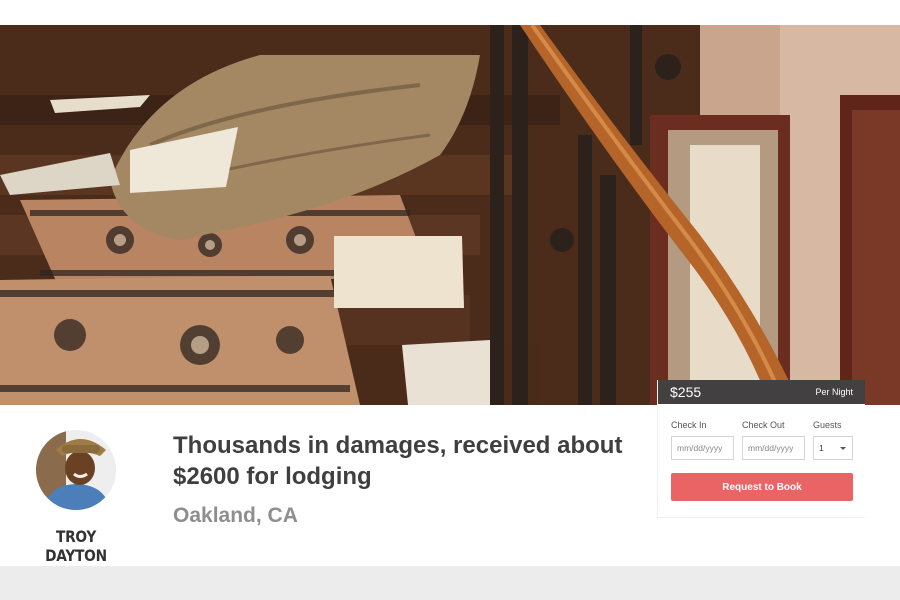 The height and width of the screenshot is (600, 900). I want to click on nightly-price: $255, so click(686, 392).